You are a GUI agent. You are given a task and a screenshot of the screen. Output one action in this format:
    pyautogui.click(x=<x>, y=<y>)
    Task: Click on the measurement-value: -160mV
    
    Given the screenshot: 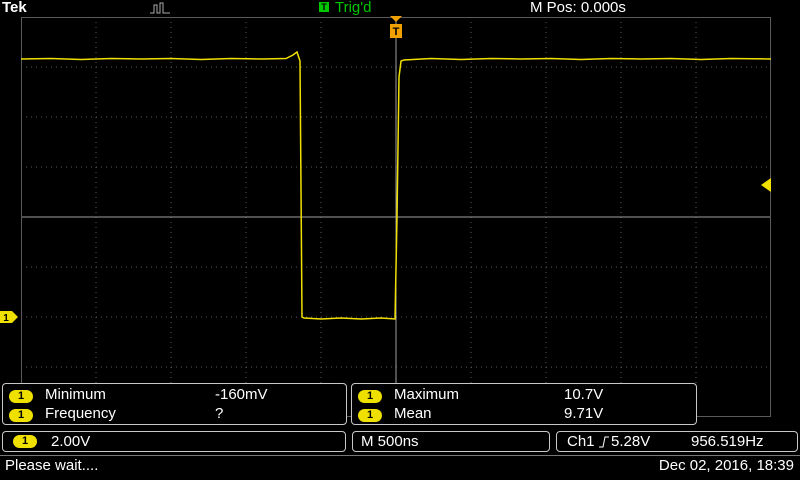 What is the action you would take?
    pyautogui.click(x=241, y=394)
    